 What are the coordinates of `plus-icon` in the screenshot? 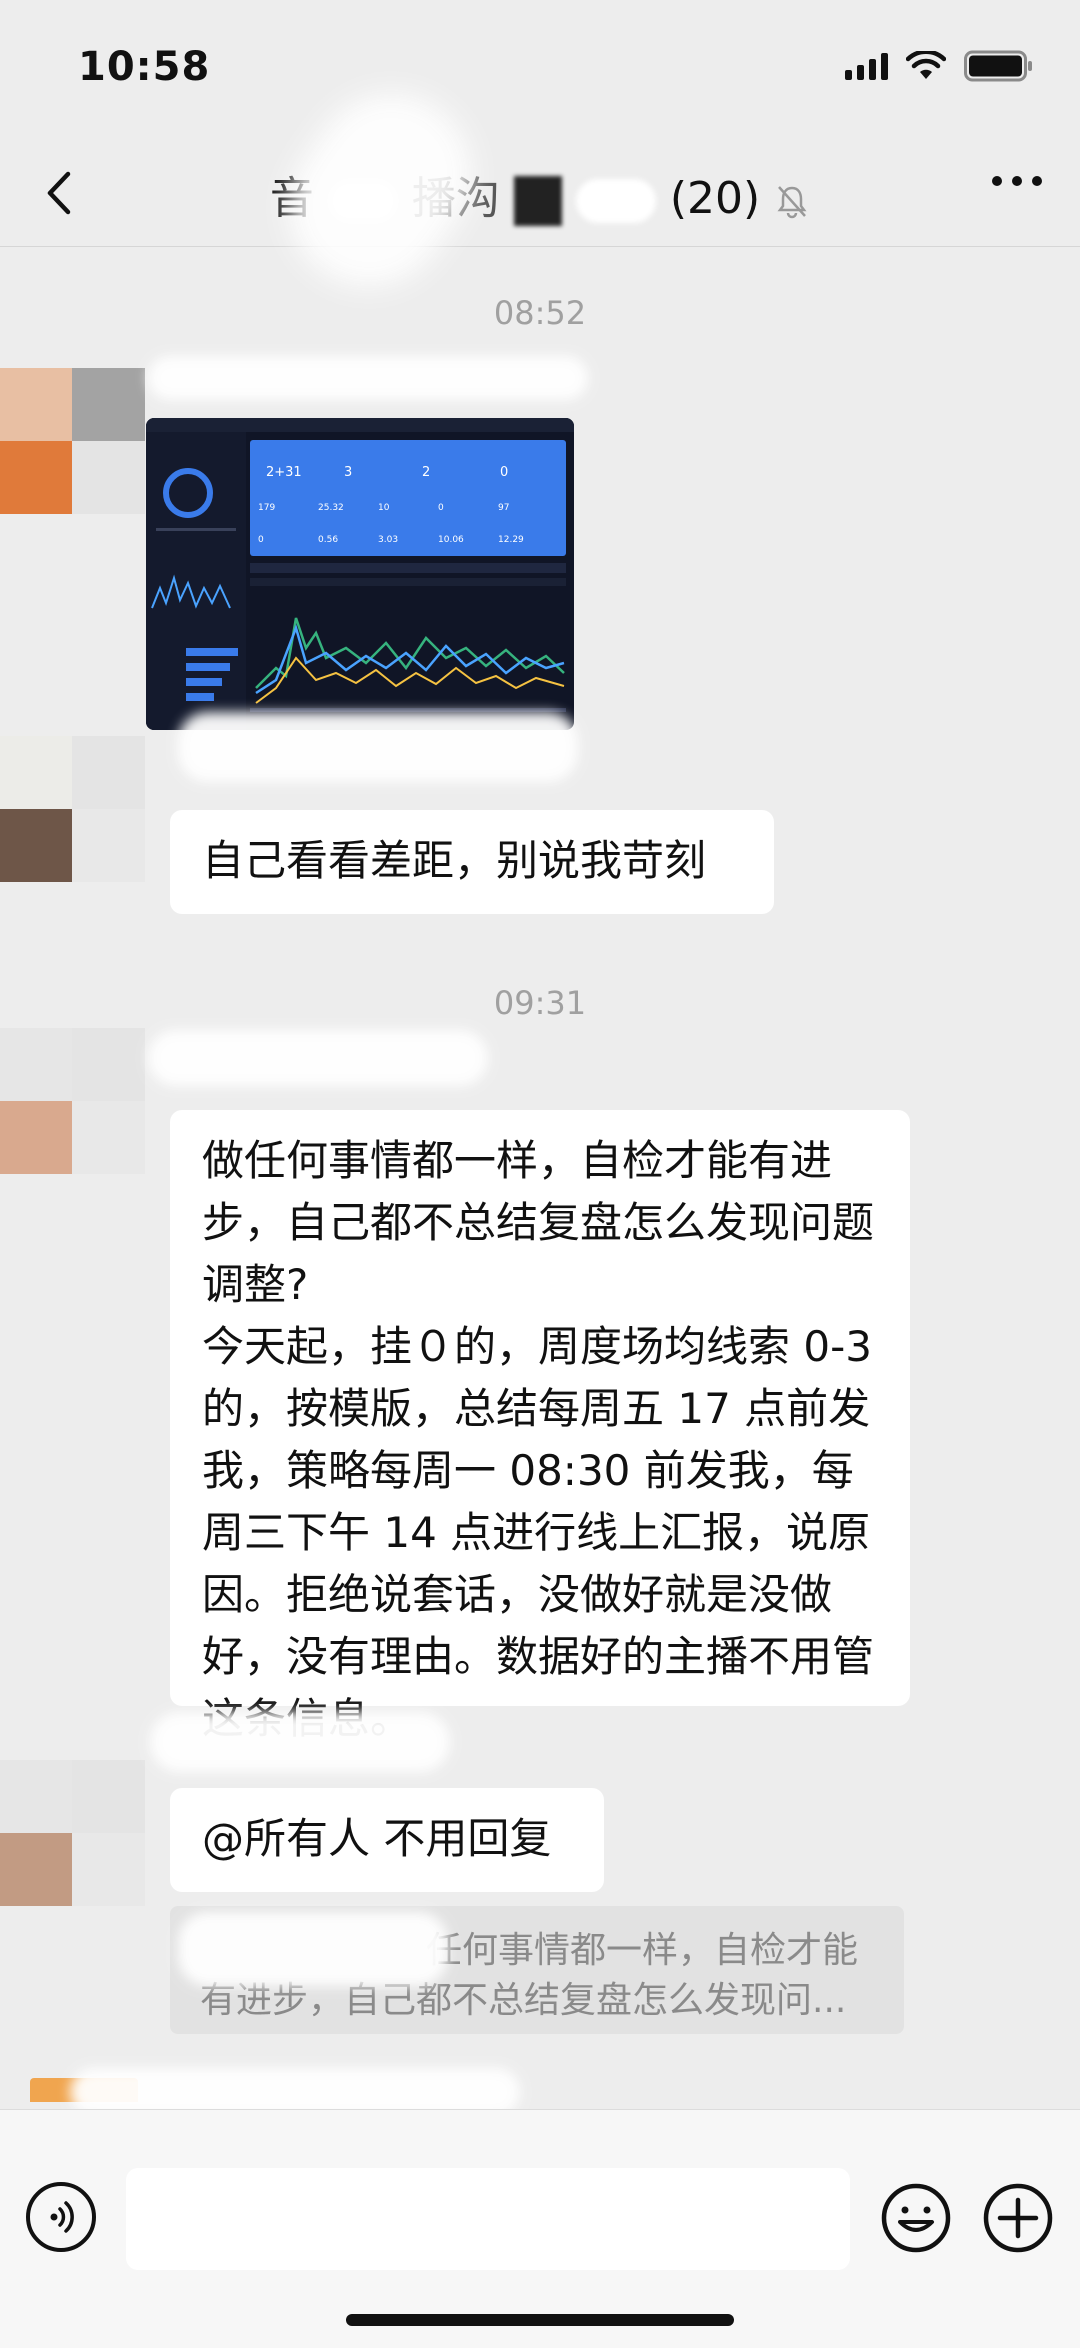 It's located at (1018, 2218).